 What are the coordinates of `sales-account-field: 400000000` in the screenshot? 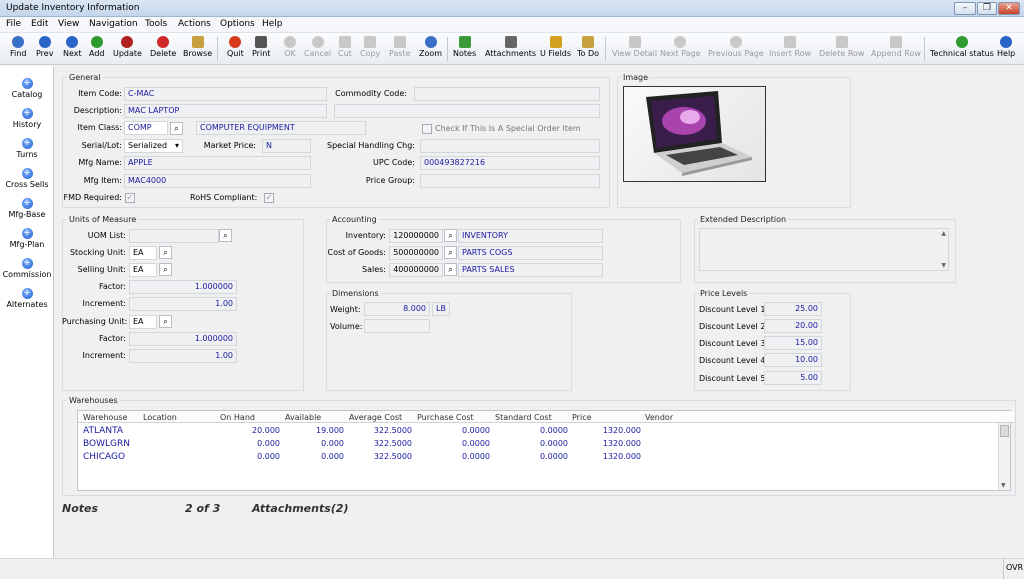 It's located at (416, 270).